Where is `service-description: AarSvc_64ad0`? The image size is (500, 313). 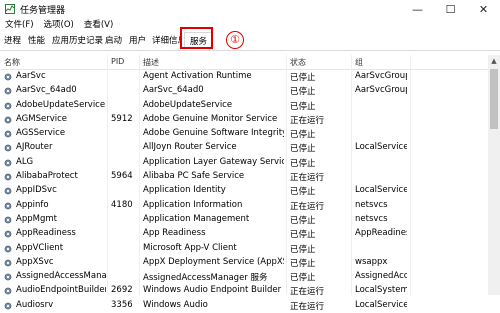 service-description: AarSvc_64ad0 is located at coordinates (173, 90).